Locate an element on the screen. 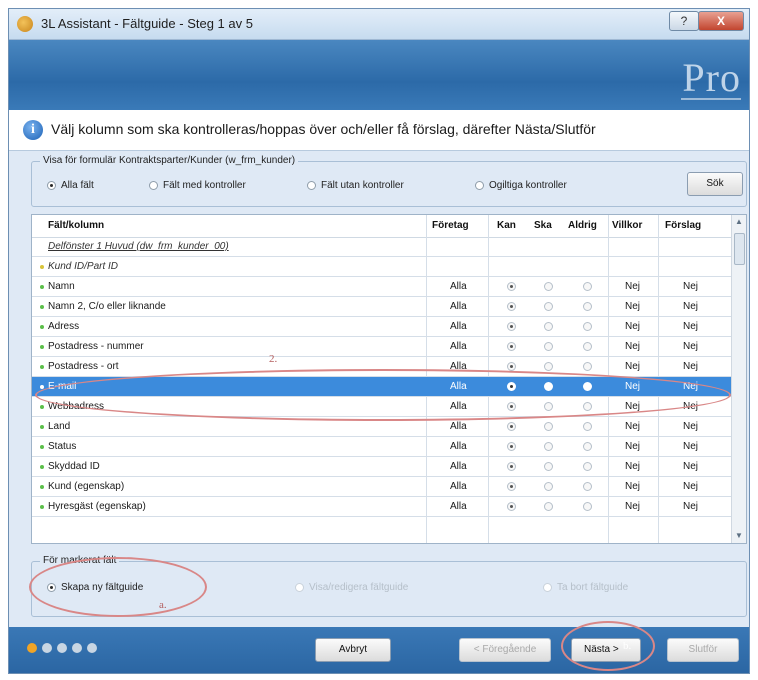 The height and width of the screenshot is (680, 758). table-row: Postadress - nummer Alla Nej Nej is located at coordinates (382, 347).